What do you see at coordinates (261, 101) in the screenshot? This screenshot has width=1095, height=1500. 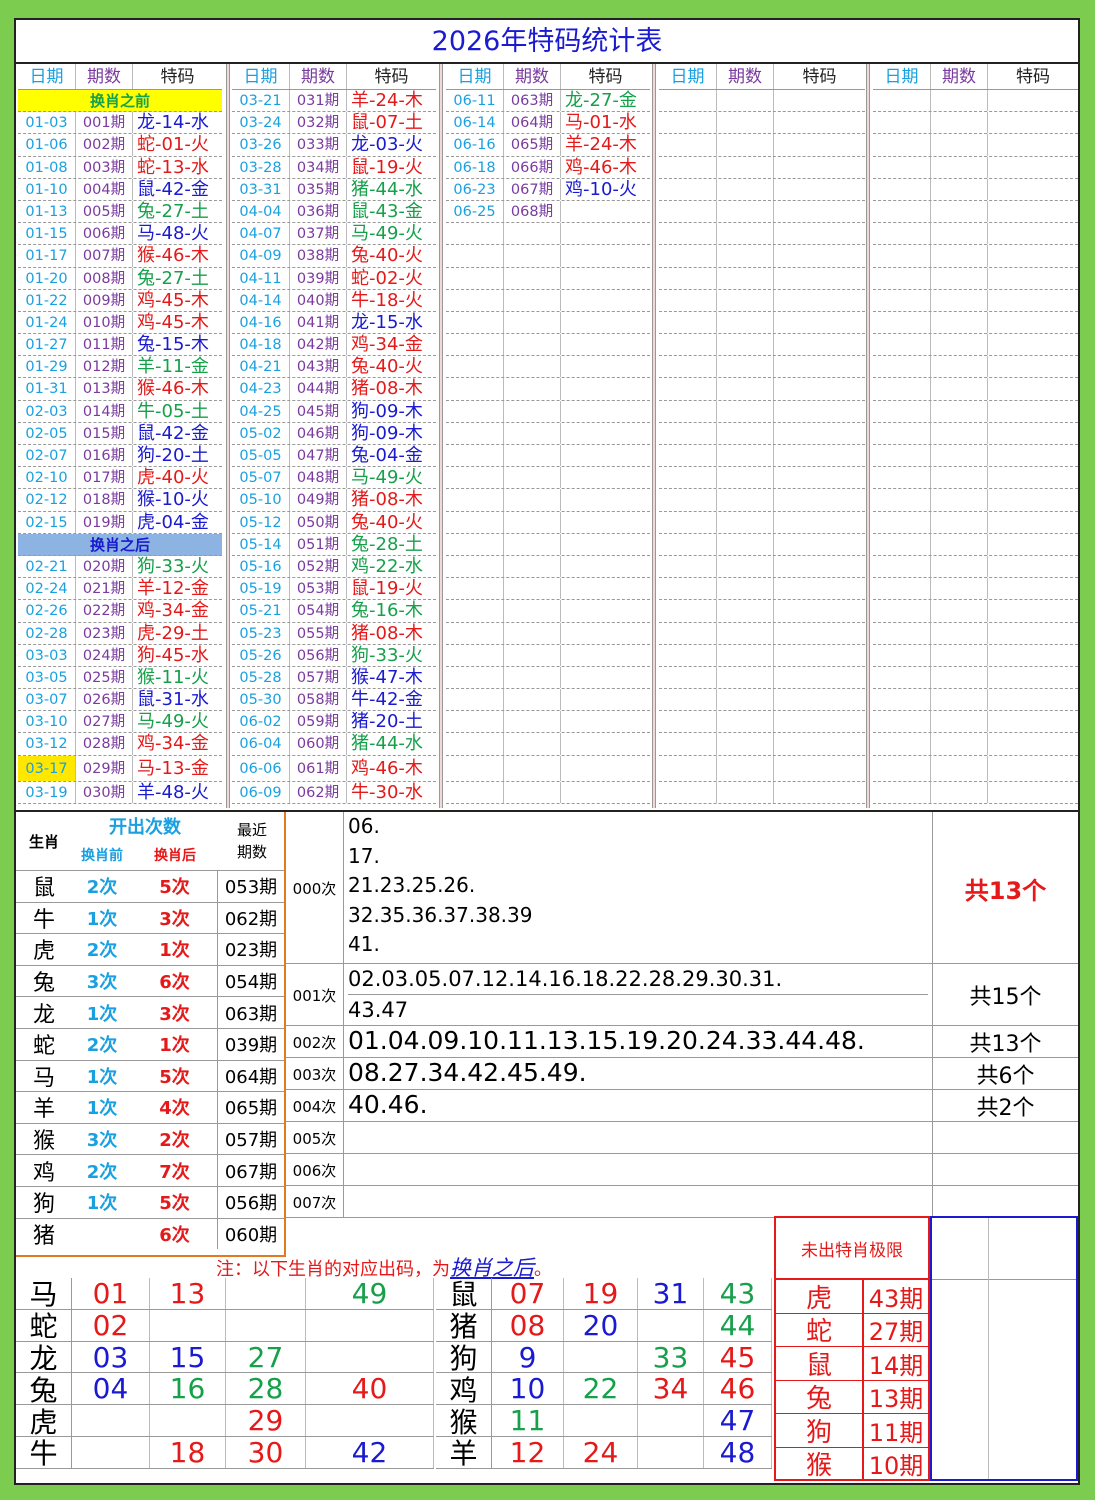 I see `date-cell: 03-21` at bounding box center [261, 101].